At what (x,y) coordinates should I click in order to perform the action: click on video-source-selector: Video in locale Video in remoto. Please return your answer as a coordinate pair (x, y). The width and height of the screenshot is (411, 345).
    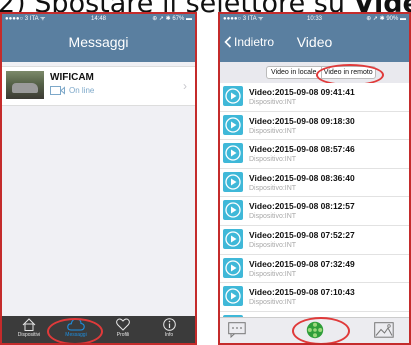
    Looking at the image, I should click on (321, 72).